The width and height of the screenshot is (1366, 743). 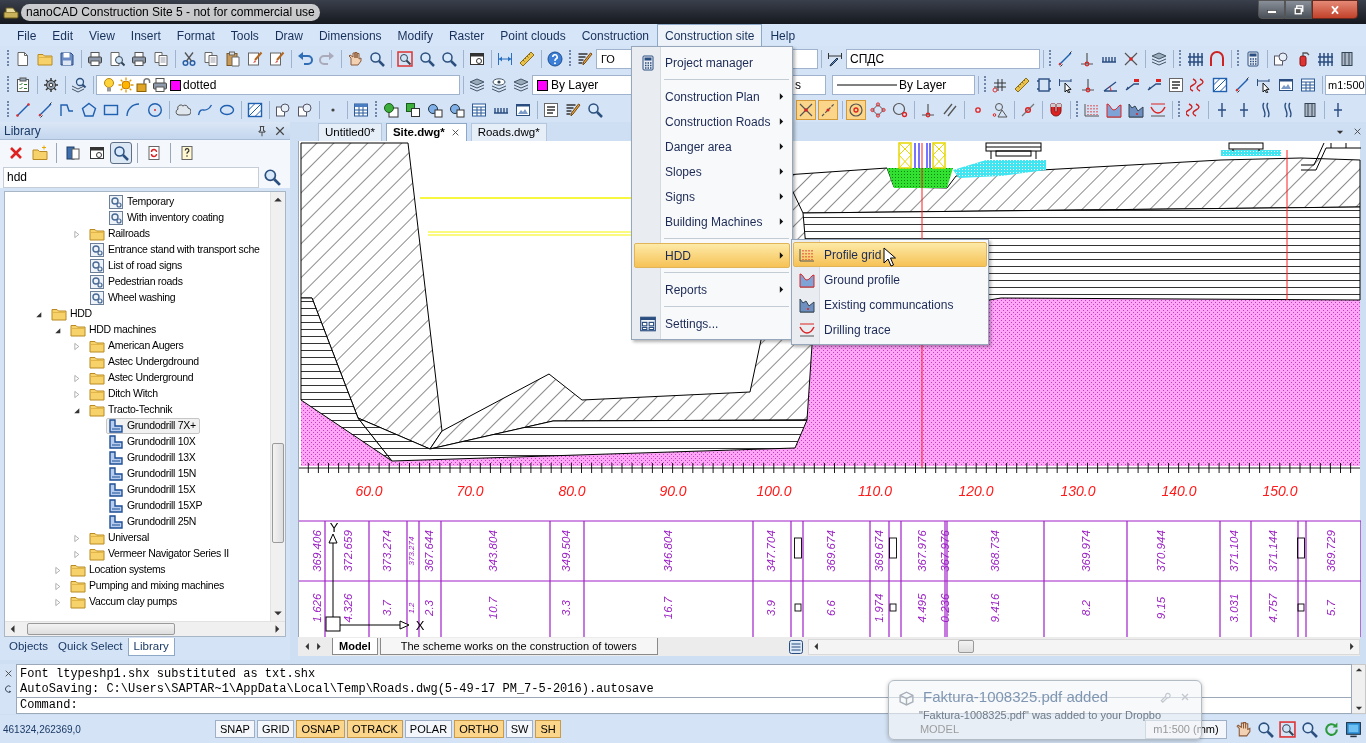 I want to click on tree-item: Universal, so click(x=120, y=538).